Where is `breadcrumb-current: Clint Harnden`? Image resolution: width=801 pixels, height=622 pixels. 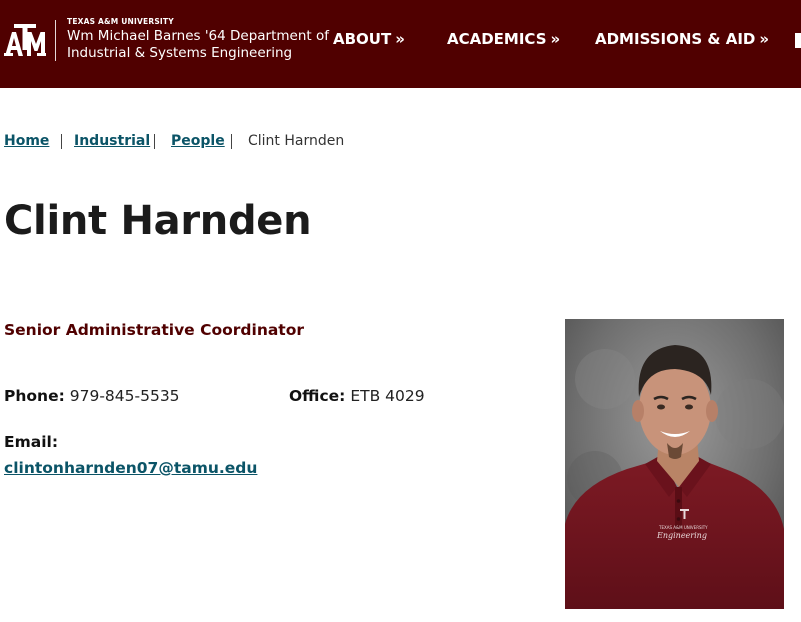
breadcrumb-current: Clint Harnden is located at coordinates (296, 141).